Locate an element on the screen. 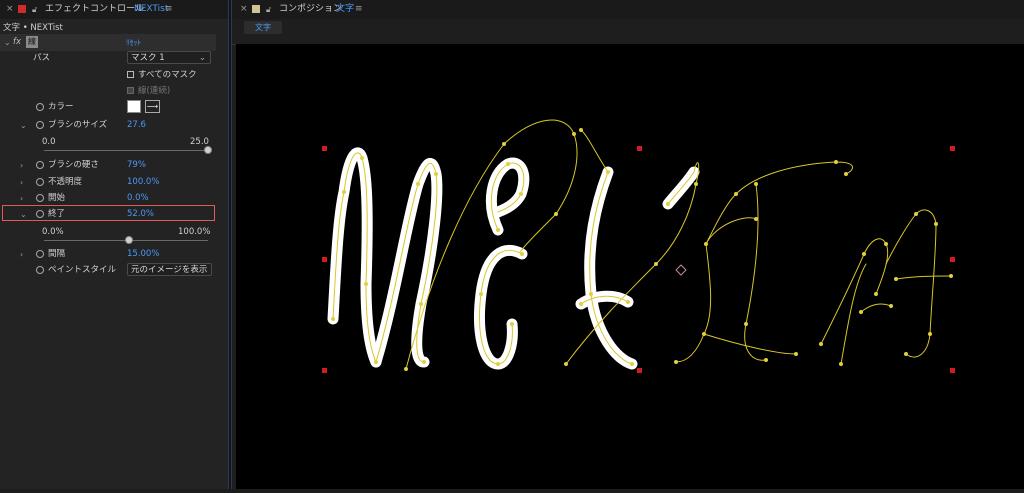 The image size is (1024, 493). end-slider-knob is located at coordinates (129, 240).